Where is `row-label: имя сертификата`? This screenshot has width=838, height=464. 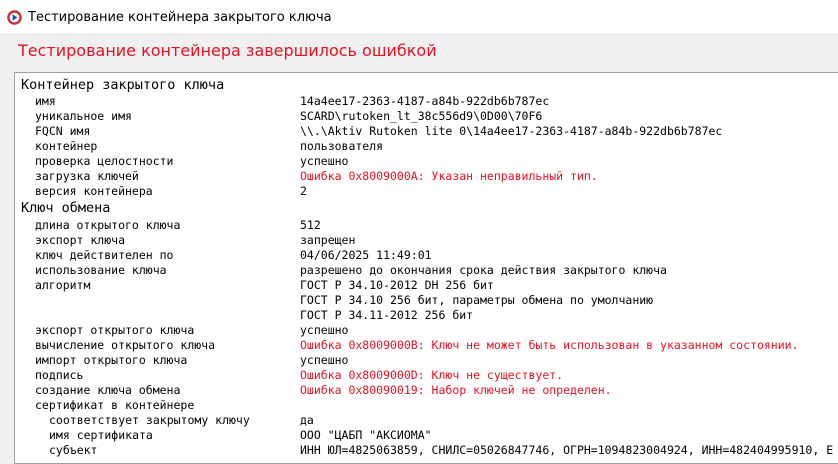 row-label: имя сертификата is located at coordinates (101, 435).